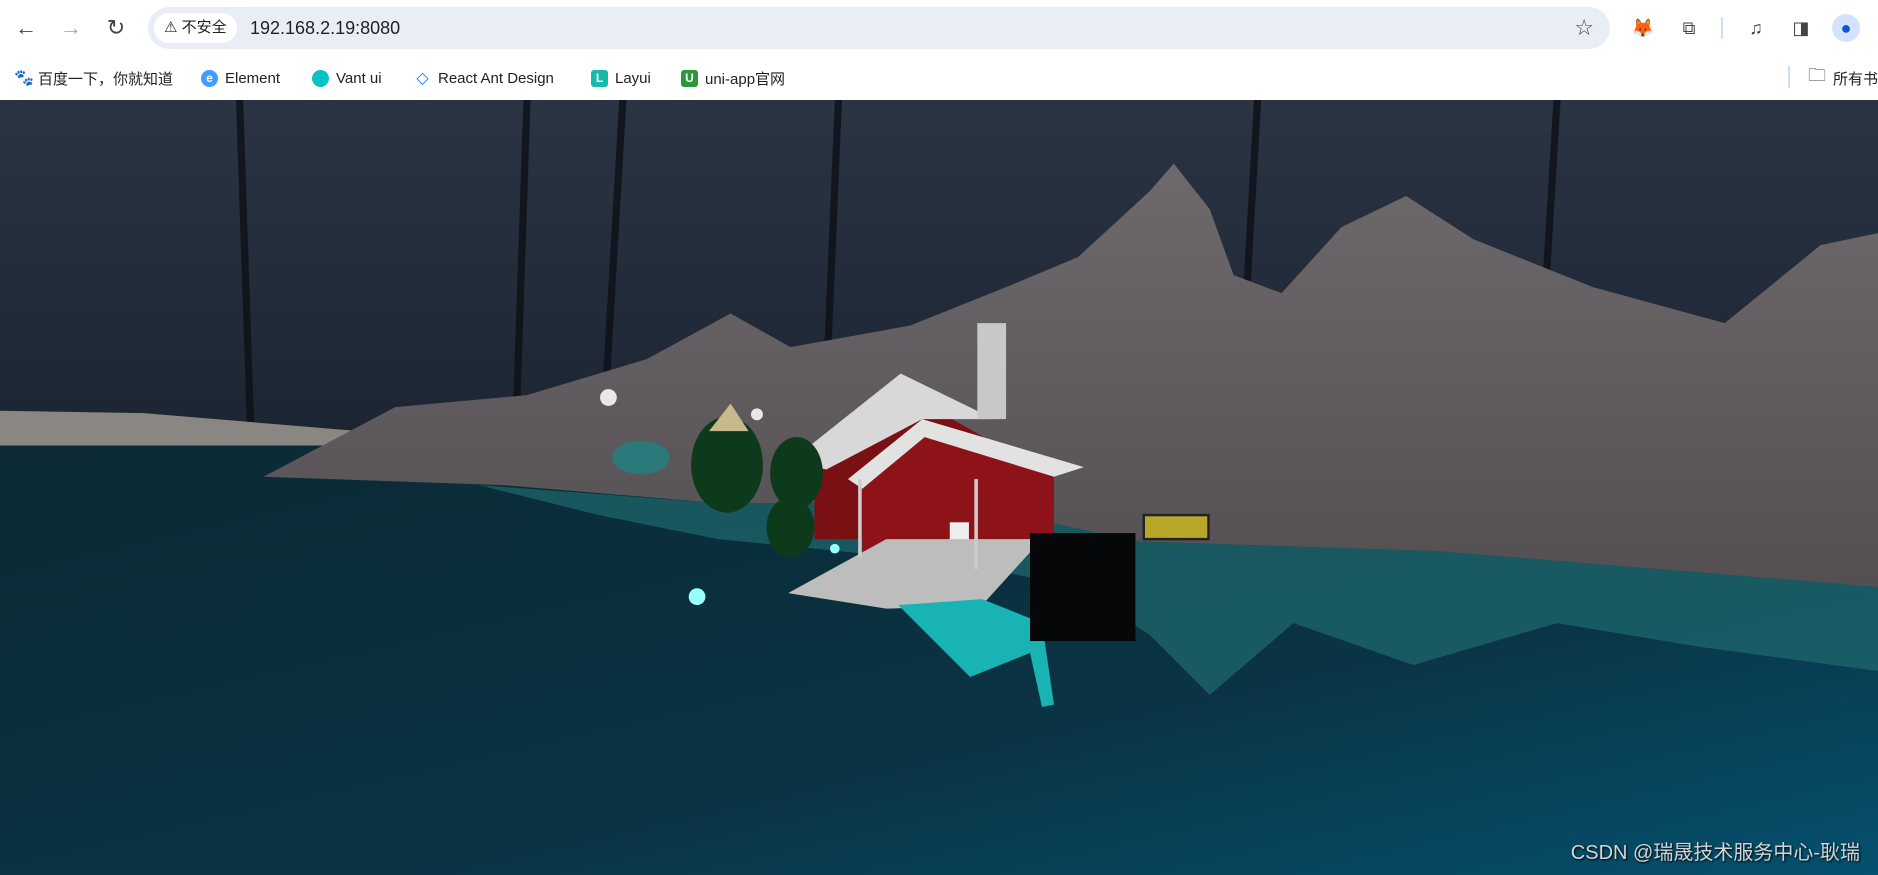 This screenshot has height=875, width=1878. Describe the element at coordinates (689, 78) in the screenshot. I see `uniapp-icon: U` at that location.